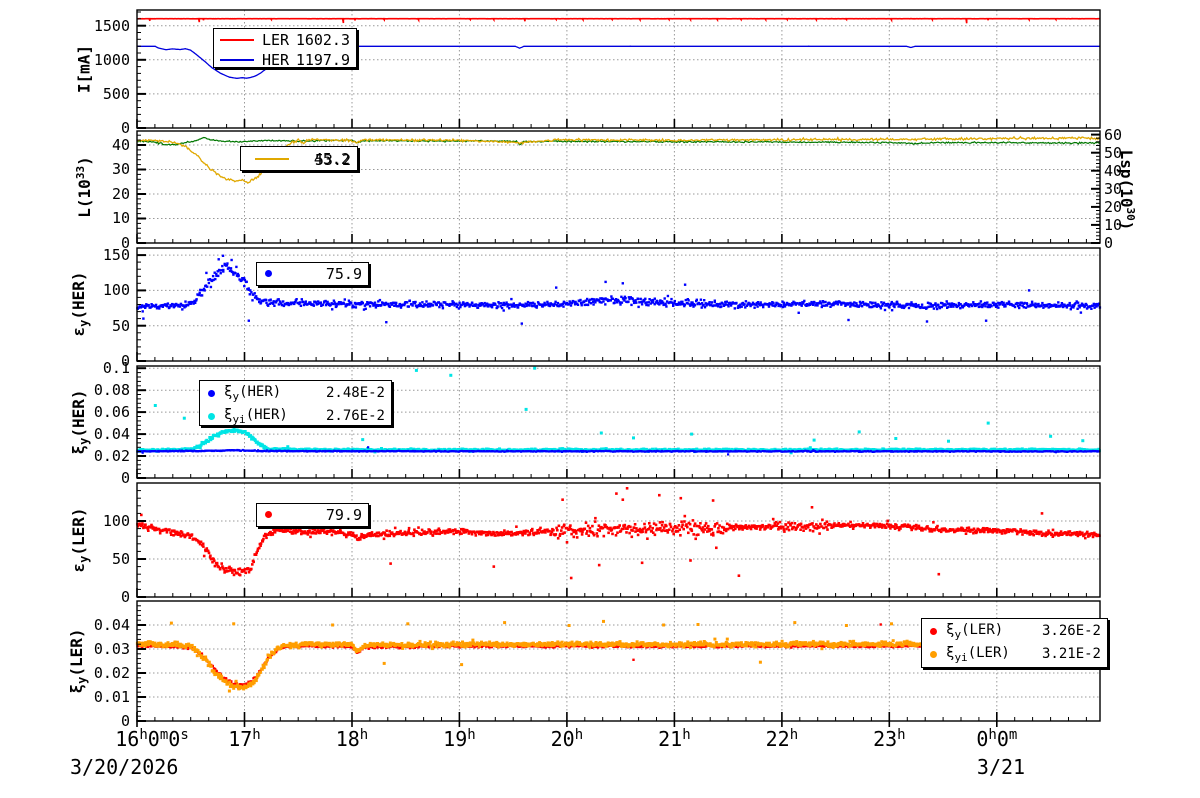  What do you see at coordinates (78, 661) in the screenshot?
I see `y-axis-title-xi-ler: ξy(LER)` at bounding box center [78, 661].